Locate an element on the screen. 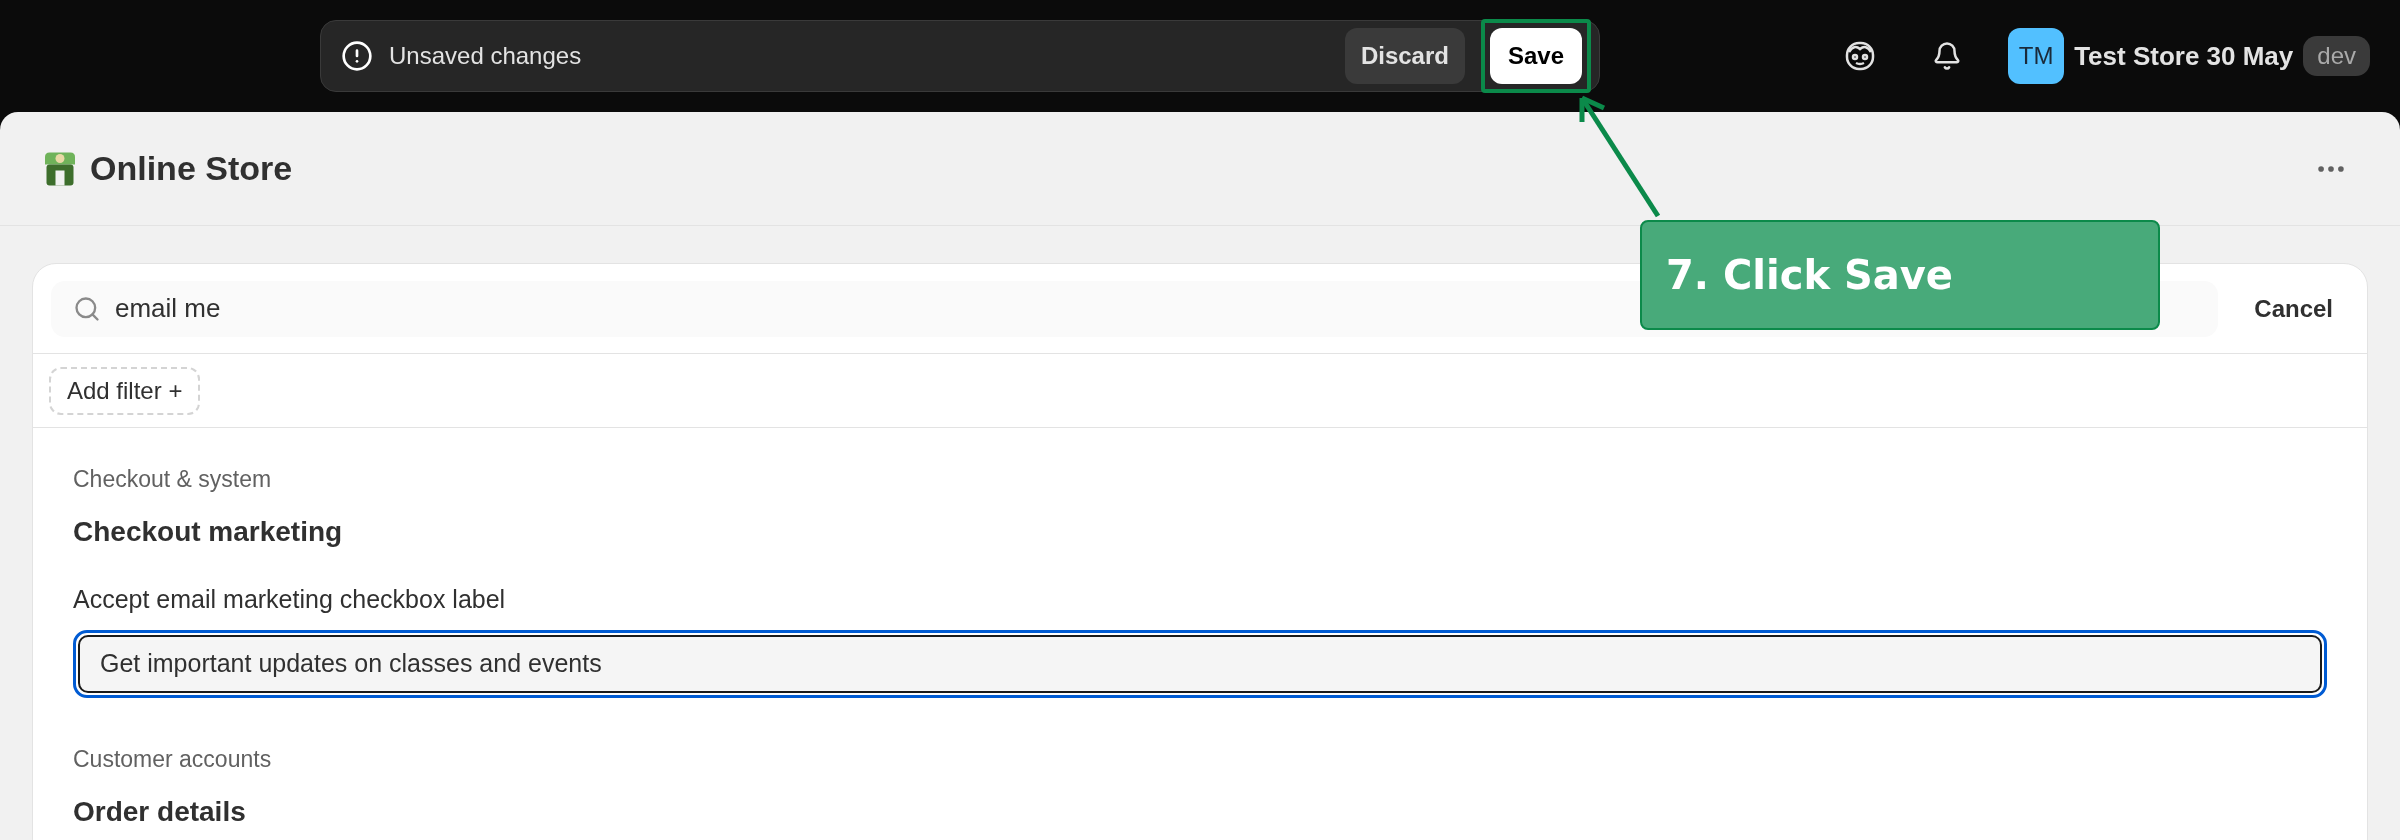 The image size is (2400, 840). step-tooltip: 7. Click Save is located at coordinates (1900, 275).